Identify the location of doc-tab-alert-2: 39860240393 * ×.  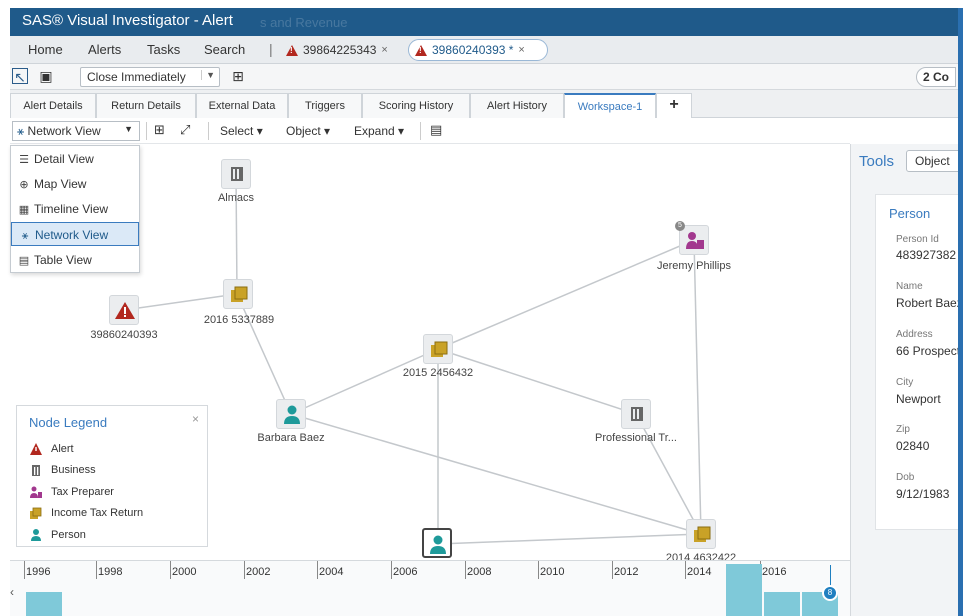
(478, 50).